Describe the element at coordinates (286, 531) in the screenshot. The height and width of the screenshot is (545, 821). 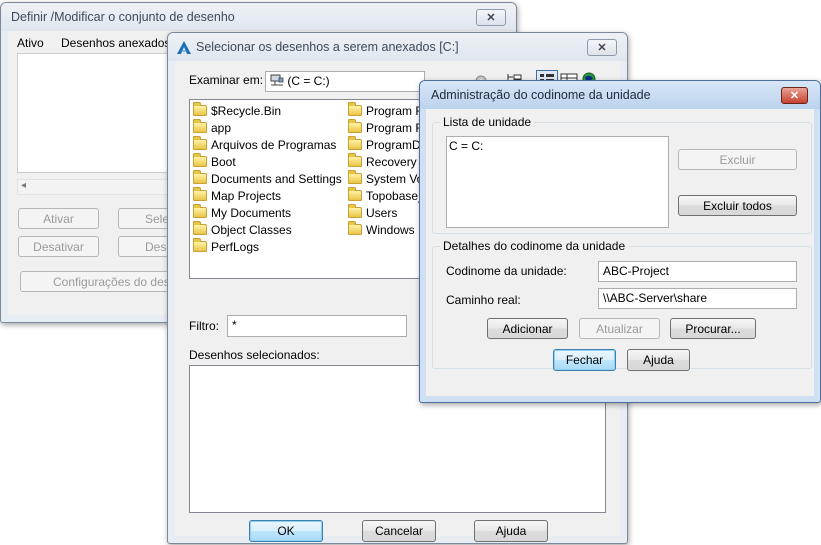
I see `ok-button: OK` at that location.